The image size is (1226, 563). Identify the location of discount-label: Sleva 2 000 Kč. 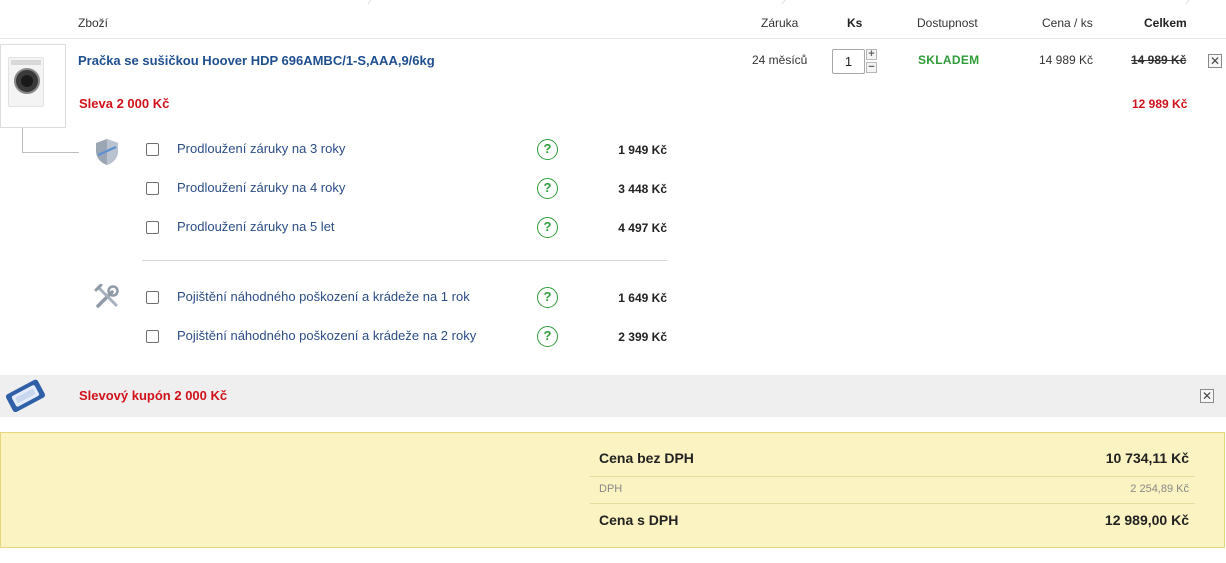
(124, 103).